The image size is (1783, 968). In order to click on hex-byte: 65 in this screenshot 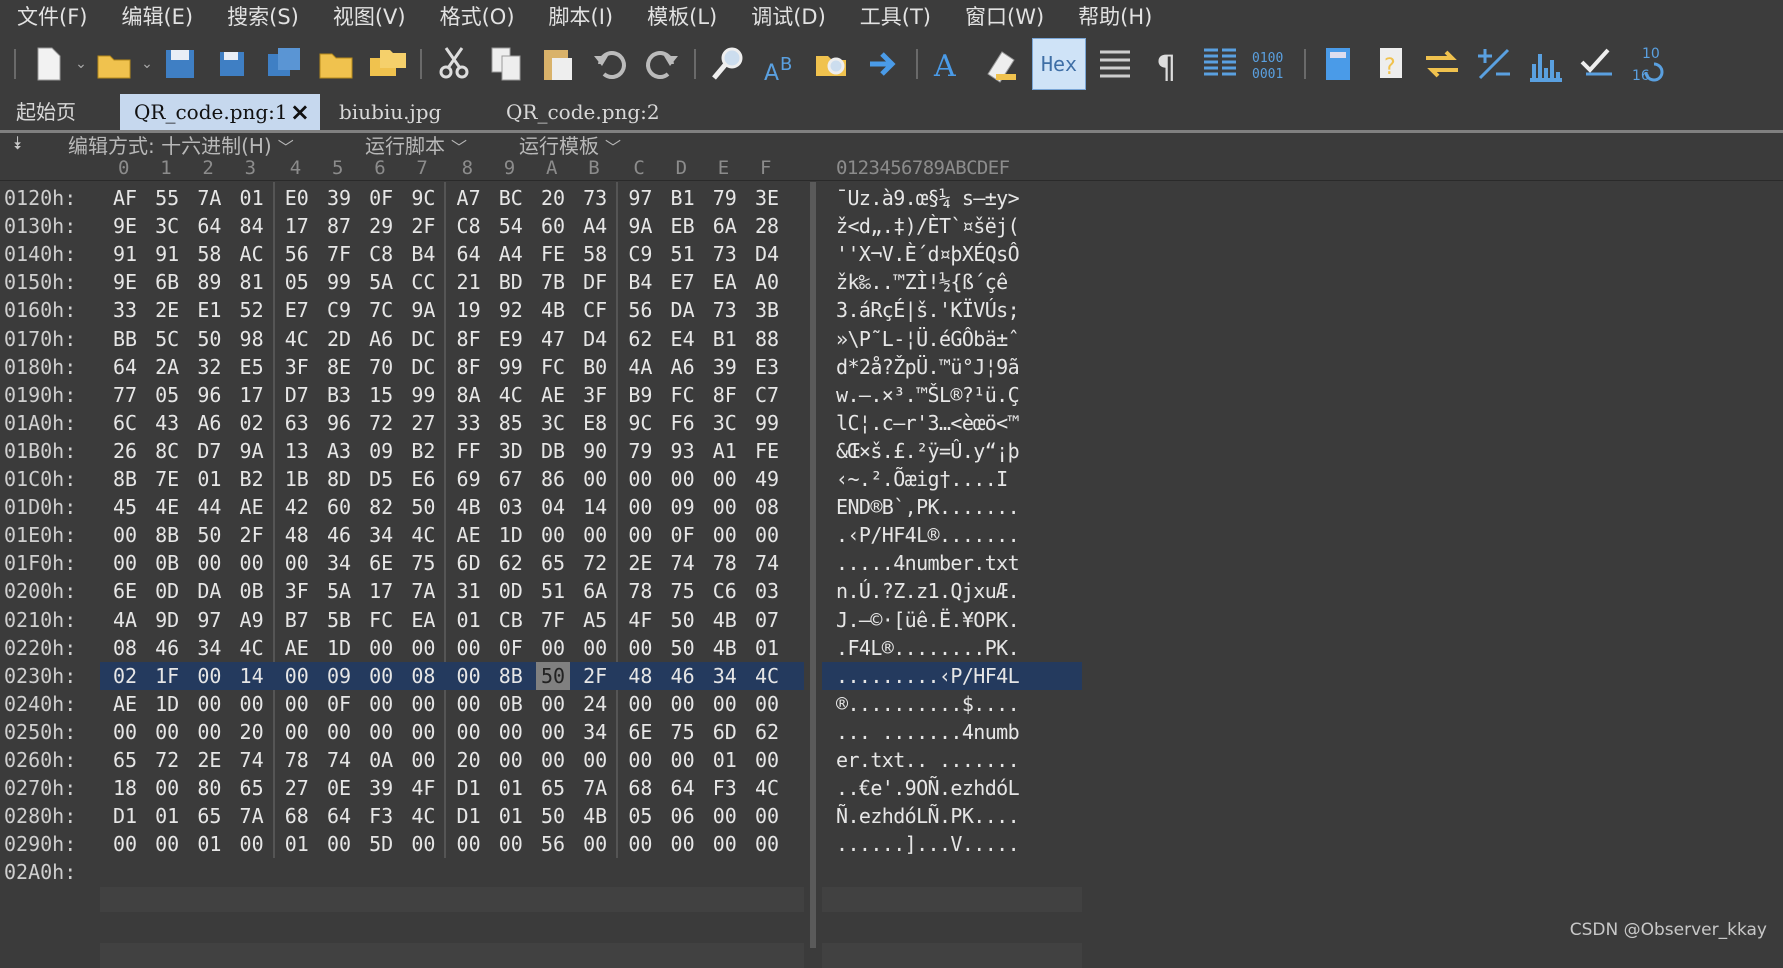, I will do `click(209, 816)`.